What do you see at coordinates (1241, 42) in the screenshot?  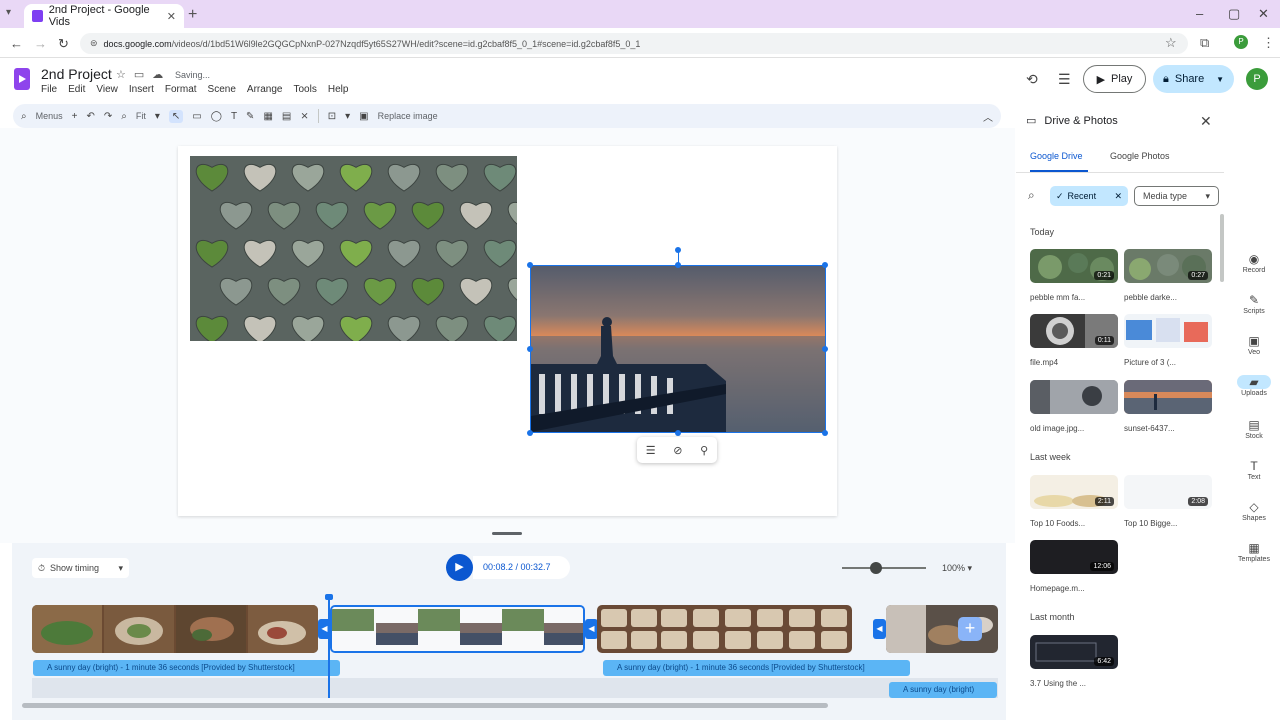 I see `browser-profile-avatar: P` at bounding box center [1241, 42].